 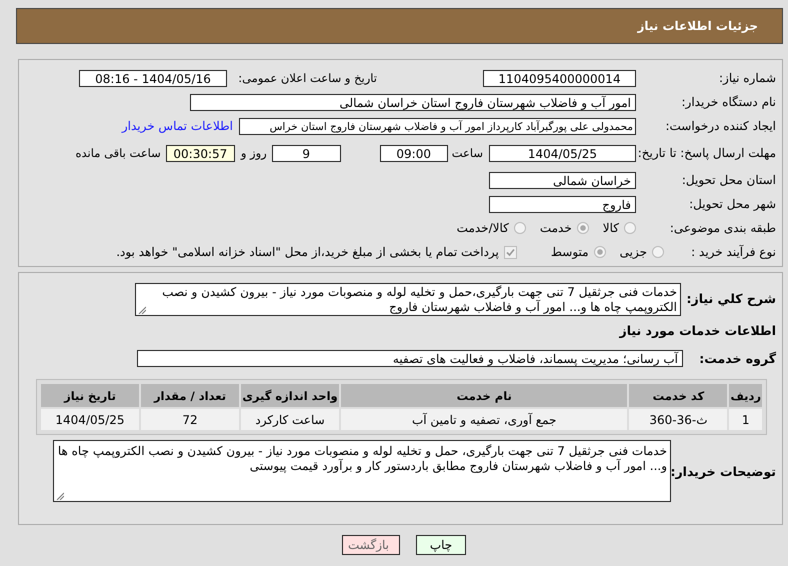 What do you see at coordinates (467, 153) in the screenshot?
I see `field-label: ساعت` at bounding box center [467, 153].